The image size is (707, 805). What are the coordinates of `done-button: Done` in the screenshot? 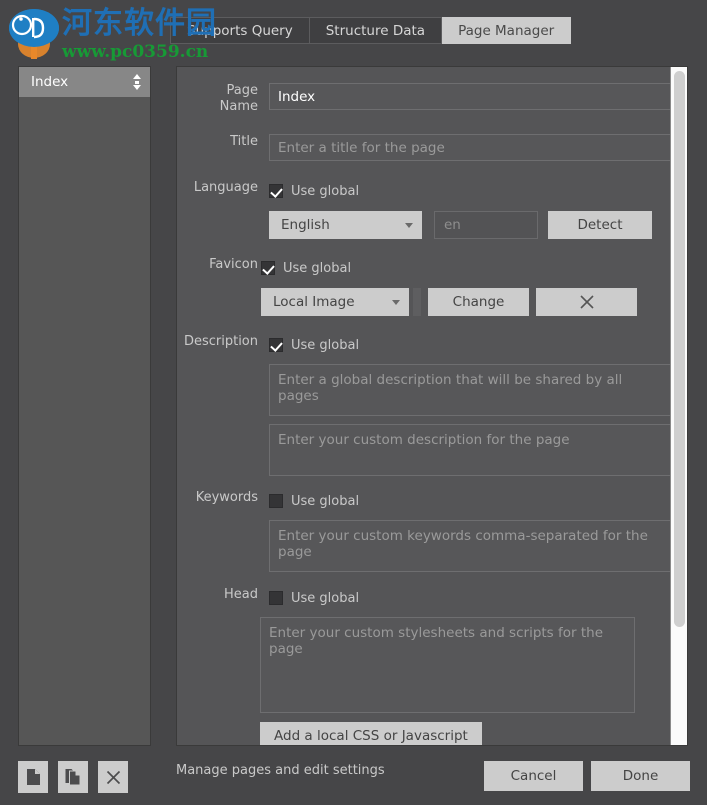 It's located at (640, 776).